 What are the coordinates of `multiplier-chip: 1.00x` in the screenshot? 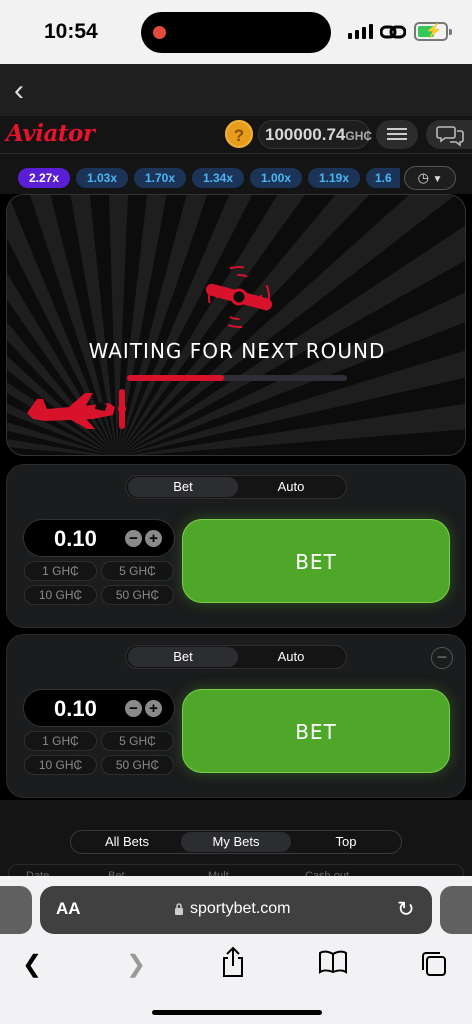 It's located at (276, 178).